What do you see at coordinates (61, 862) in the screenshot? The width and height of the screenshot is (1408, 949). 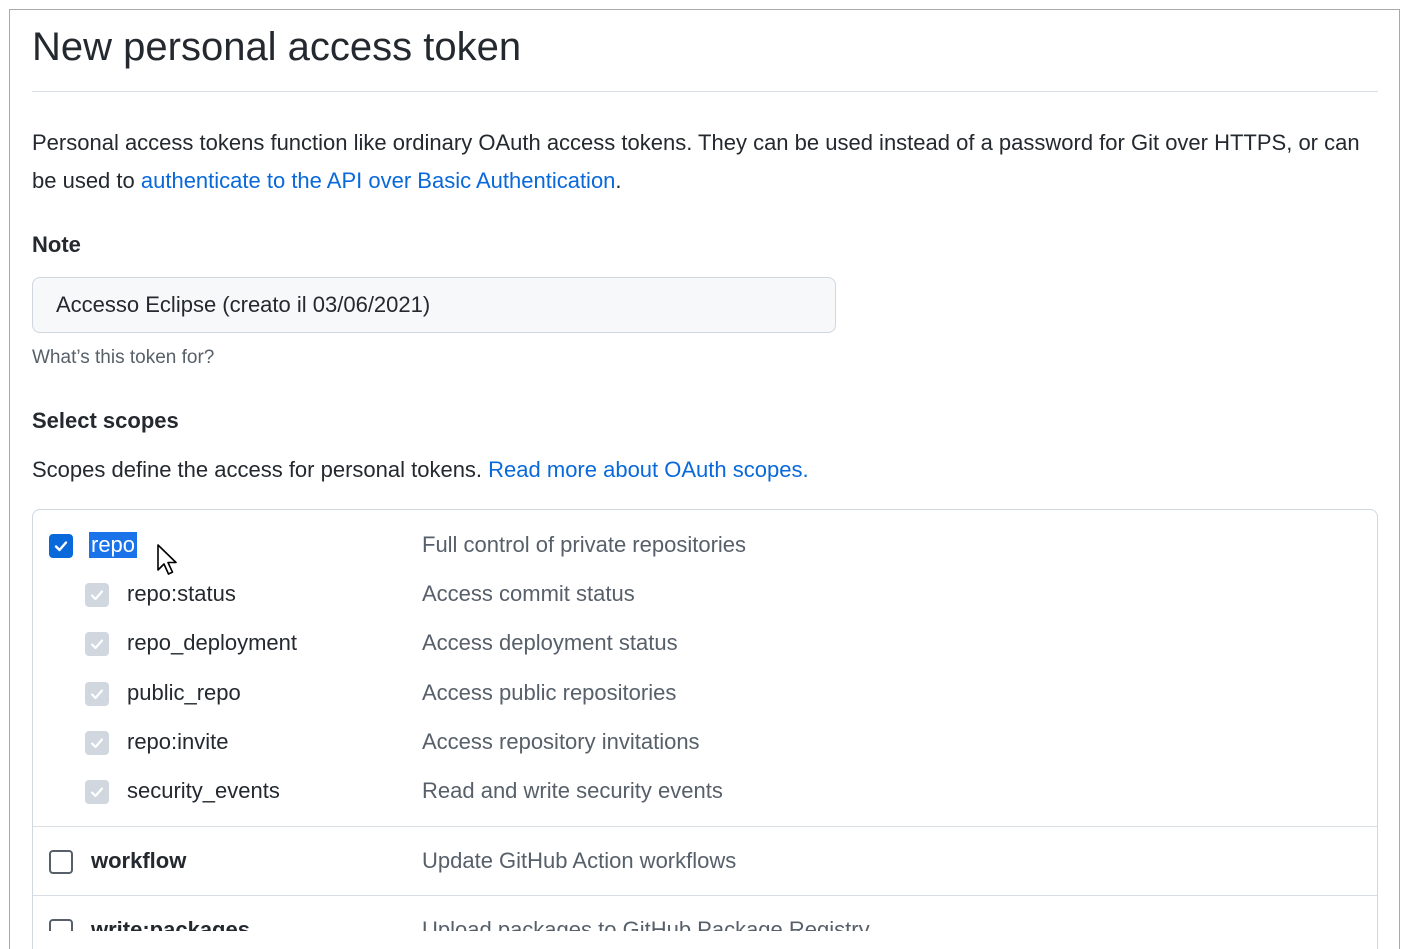 I see `workflow-checkbox` at bounding box center [61, 862].